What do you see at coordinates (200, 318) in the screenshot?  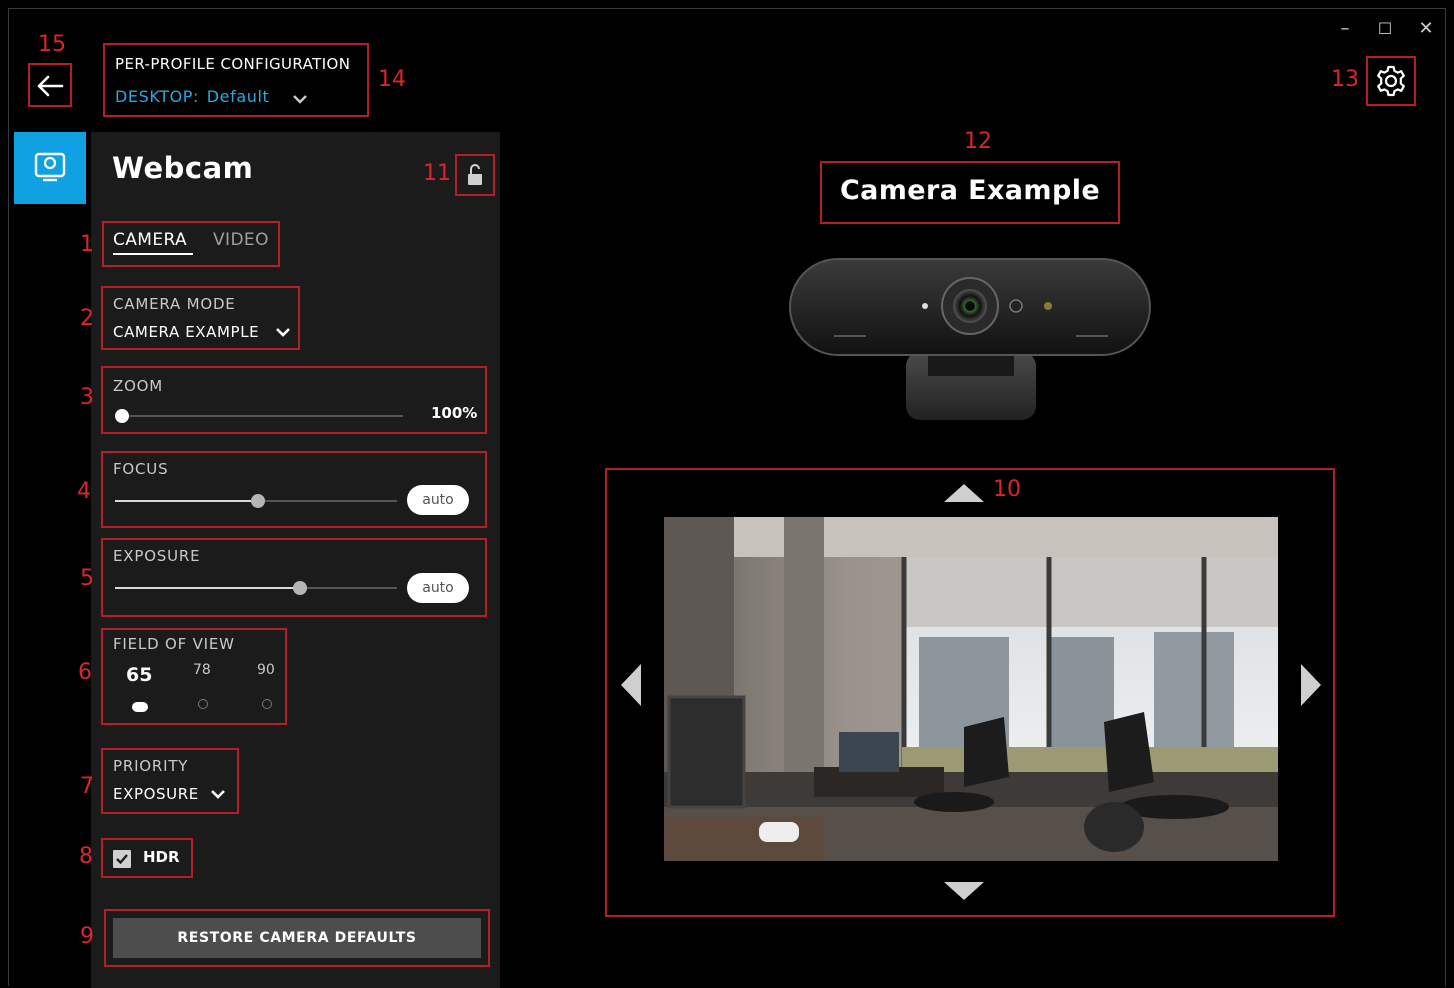 I see `camera-mode-dropdown: CAMERA MODE CAMERA EXAMPLE` at bounding box center [200, 318].